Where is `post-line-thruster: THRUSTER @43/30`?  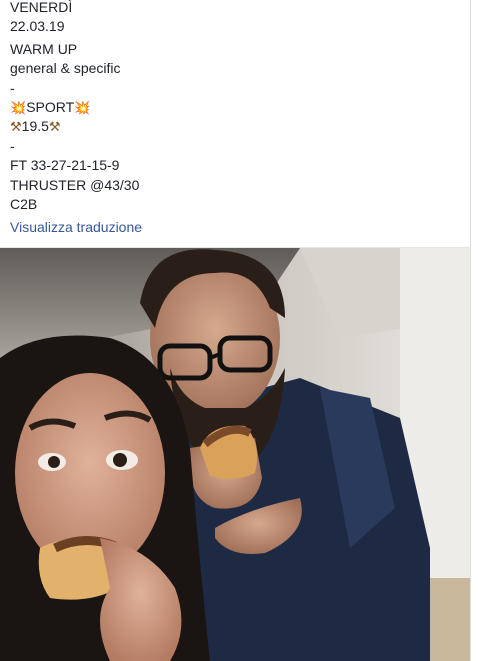 post-line-thruster: THRUSTER @43/30 is located at coordinates (75, 184).